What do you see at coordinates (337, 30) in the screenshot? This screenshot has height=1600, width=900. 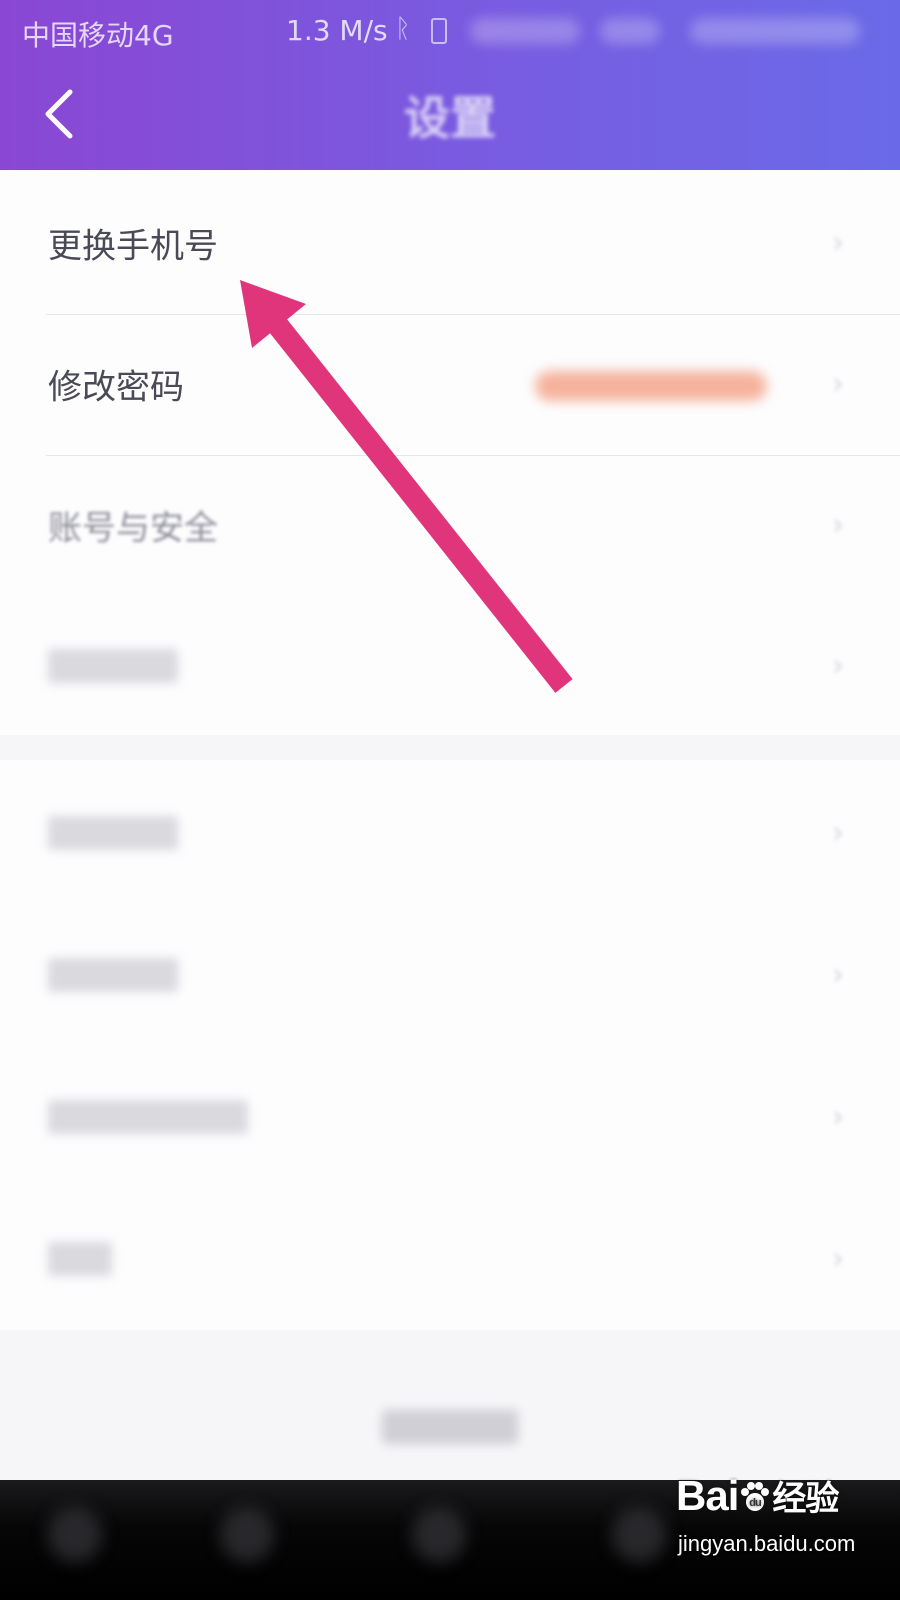 I see `network-speed: 1.3 M/s` at bounding box center [337, 30].